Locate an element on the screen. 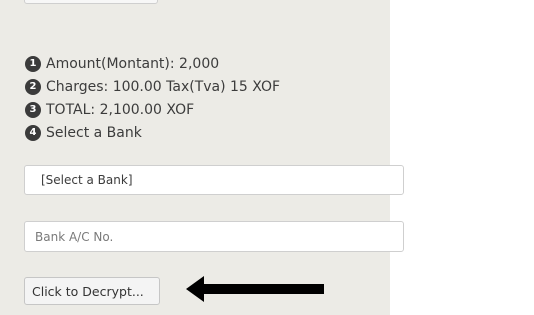 The width and height of the screenshot is (534, 315). bank-account-input is located at coordinates (214, 236).